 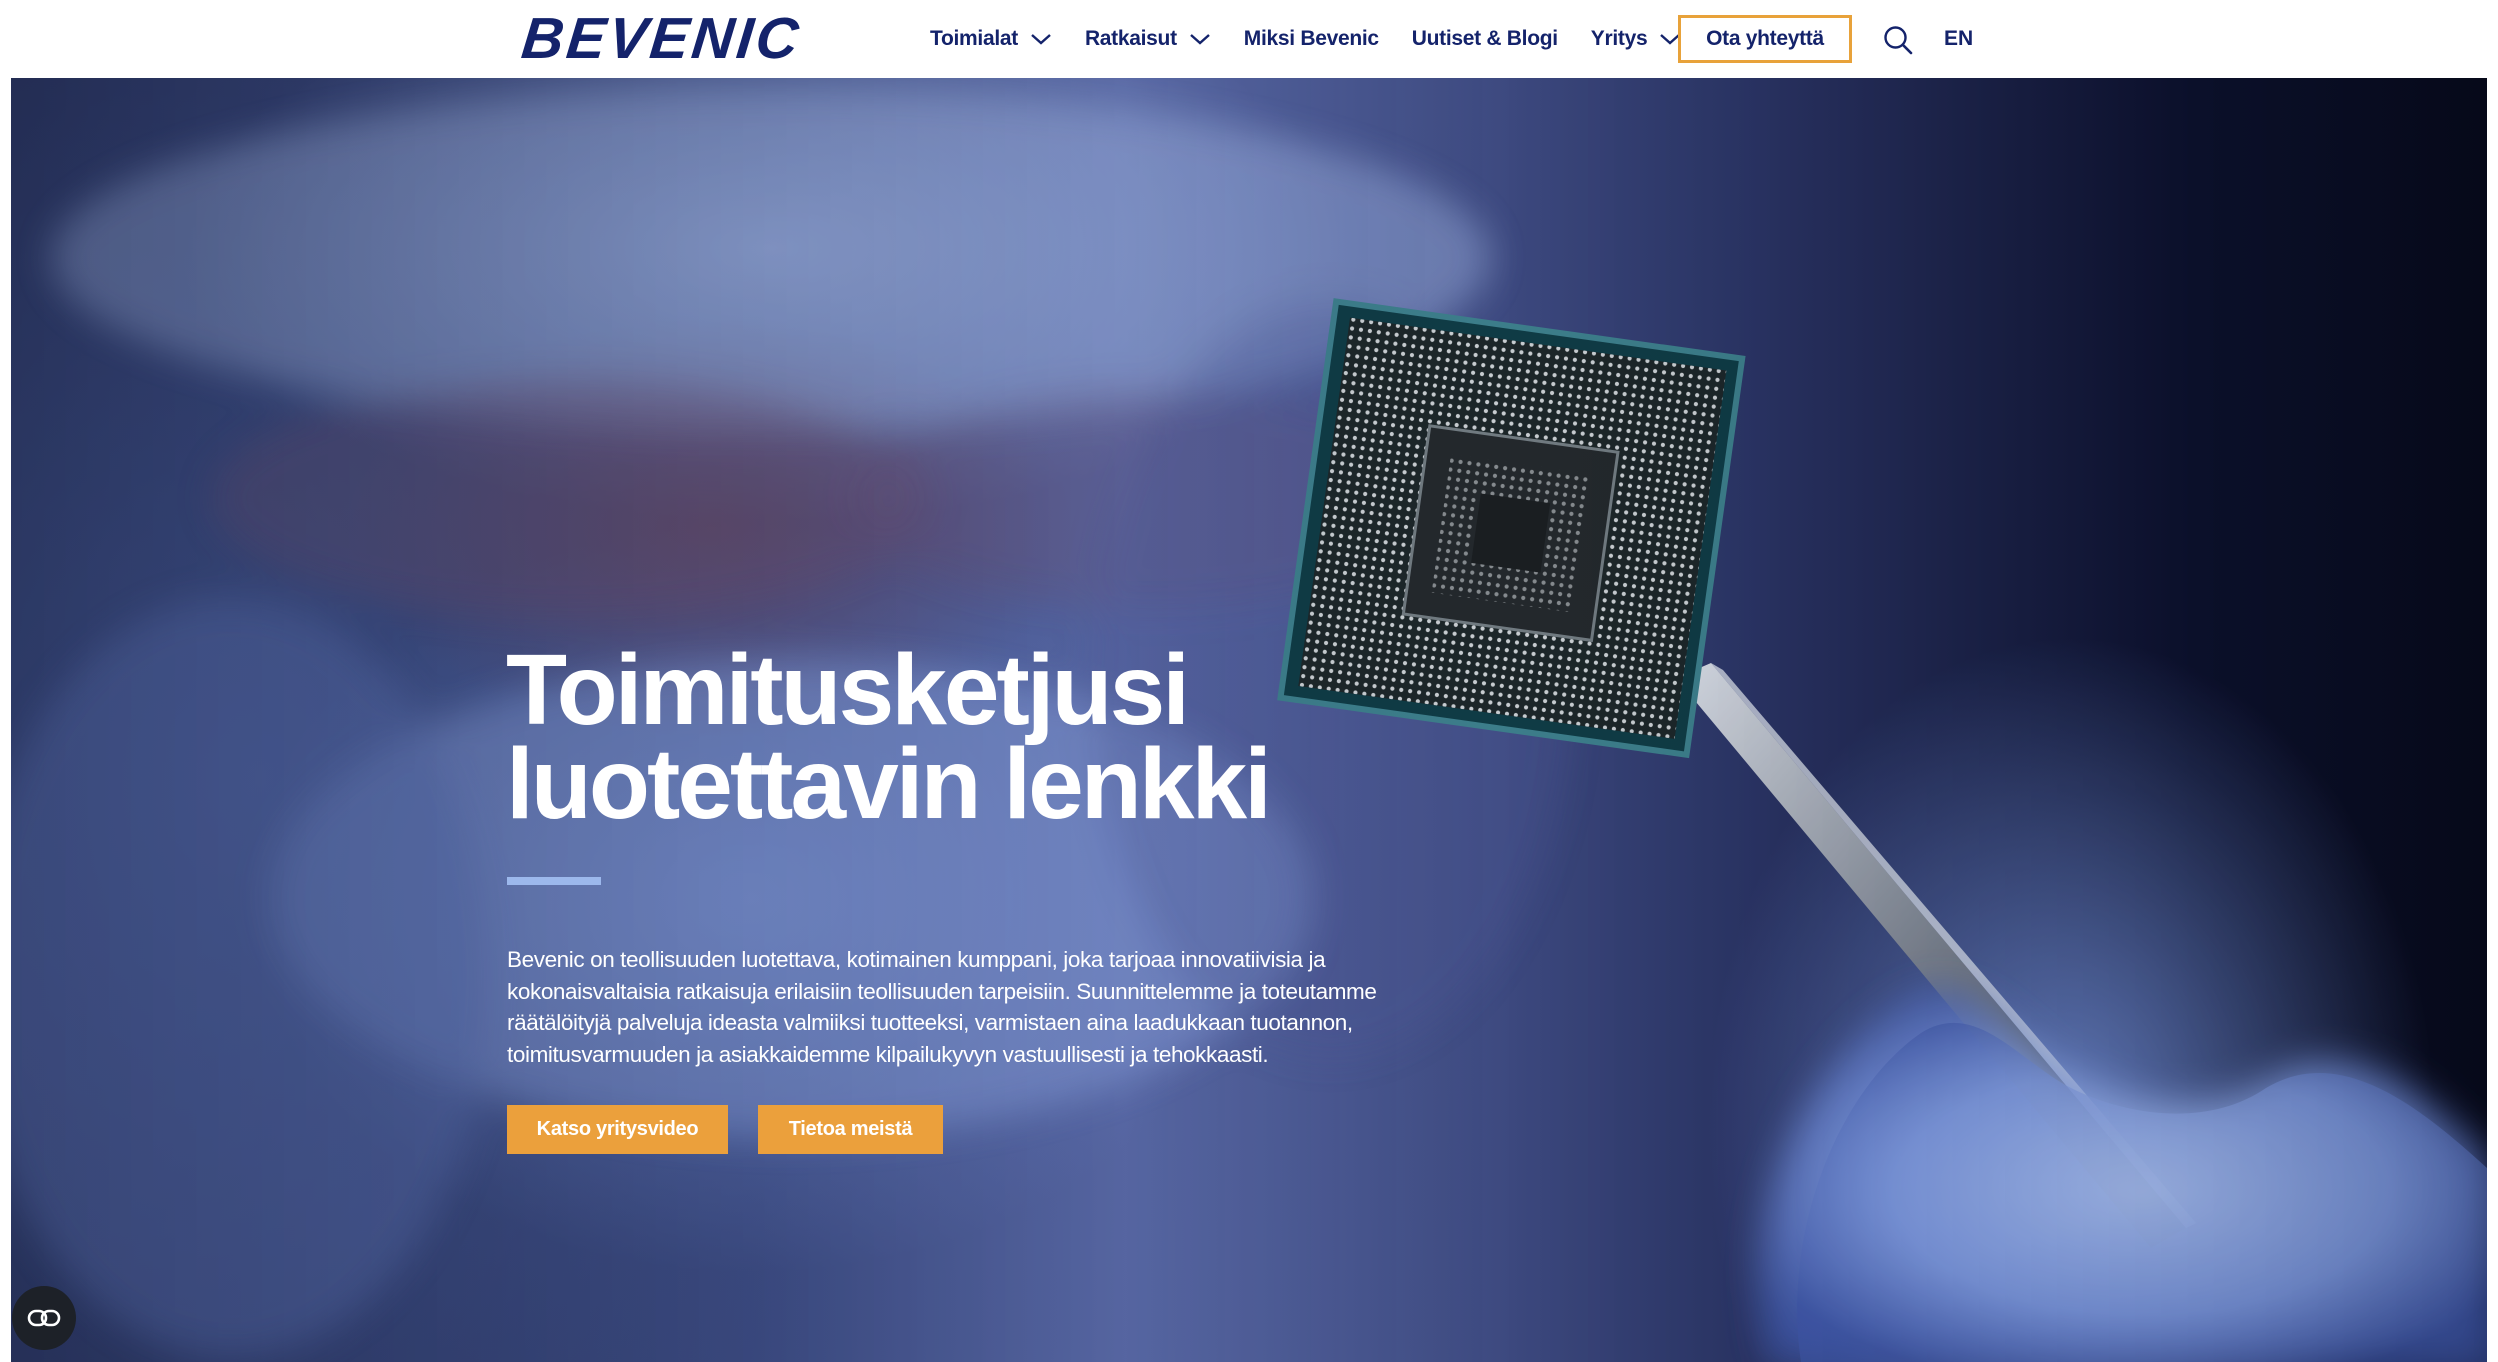 I want to click on hero-heading: Toimitusketjusi luotettavin lenkki, so click(x=1056, y=737).